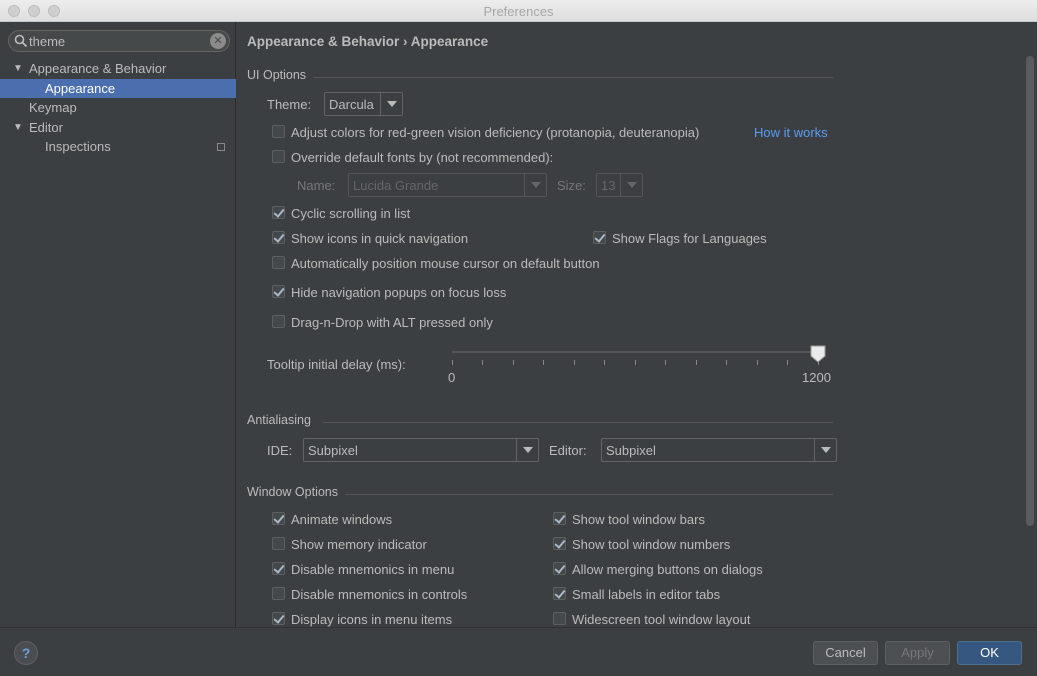  I want to click on cyclic-scrolling-checkbox, so click(278, 212).